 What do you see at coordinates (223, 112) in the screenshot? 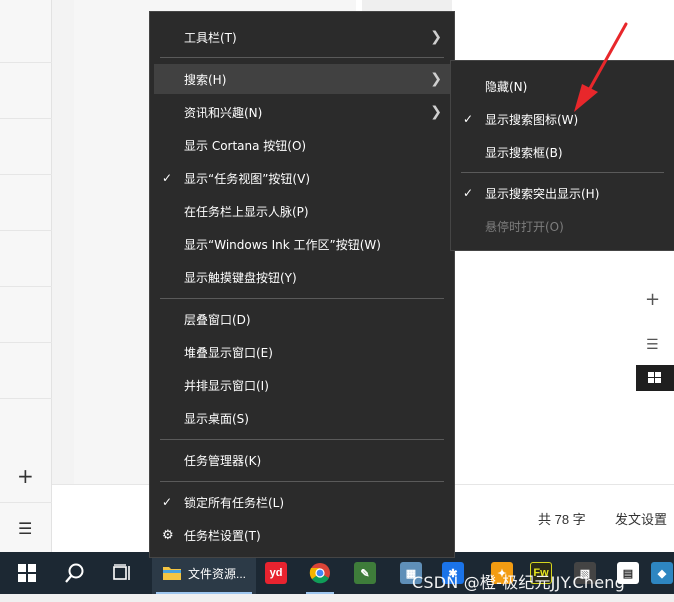
I see `menu-item-label: 资讯和兴趣(N)` at bounding box center [223, 112].